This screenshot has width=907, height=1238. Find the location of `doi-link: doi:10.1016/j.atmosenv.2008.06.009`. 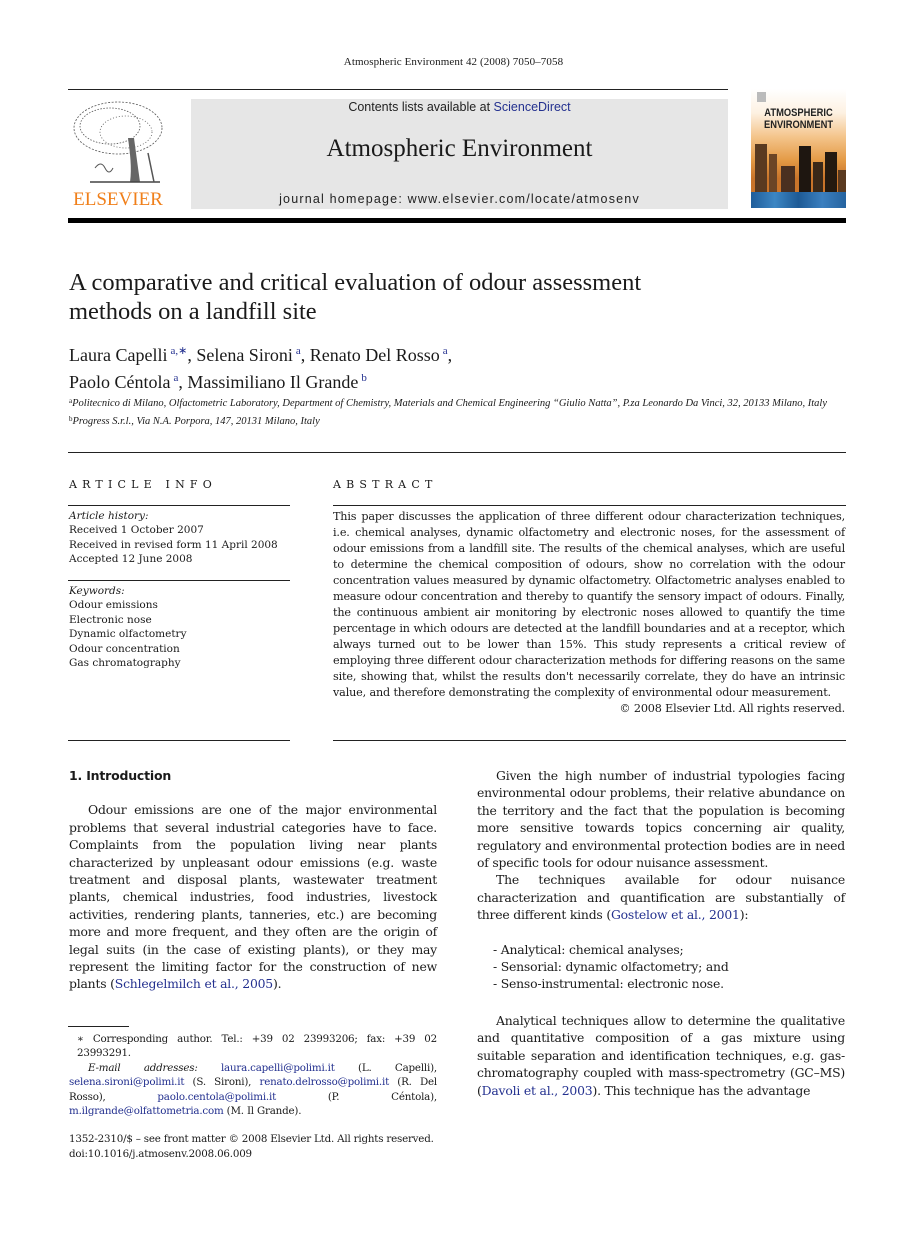

doi-link: doi:10.1016/j.atmosenv.2008.06.009 is located at coordinates (253, 1154).